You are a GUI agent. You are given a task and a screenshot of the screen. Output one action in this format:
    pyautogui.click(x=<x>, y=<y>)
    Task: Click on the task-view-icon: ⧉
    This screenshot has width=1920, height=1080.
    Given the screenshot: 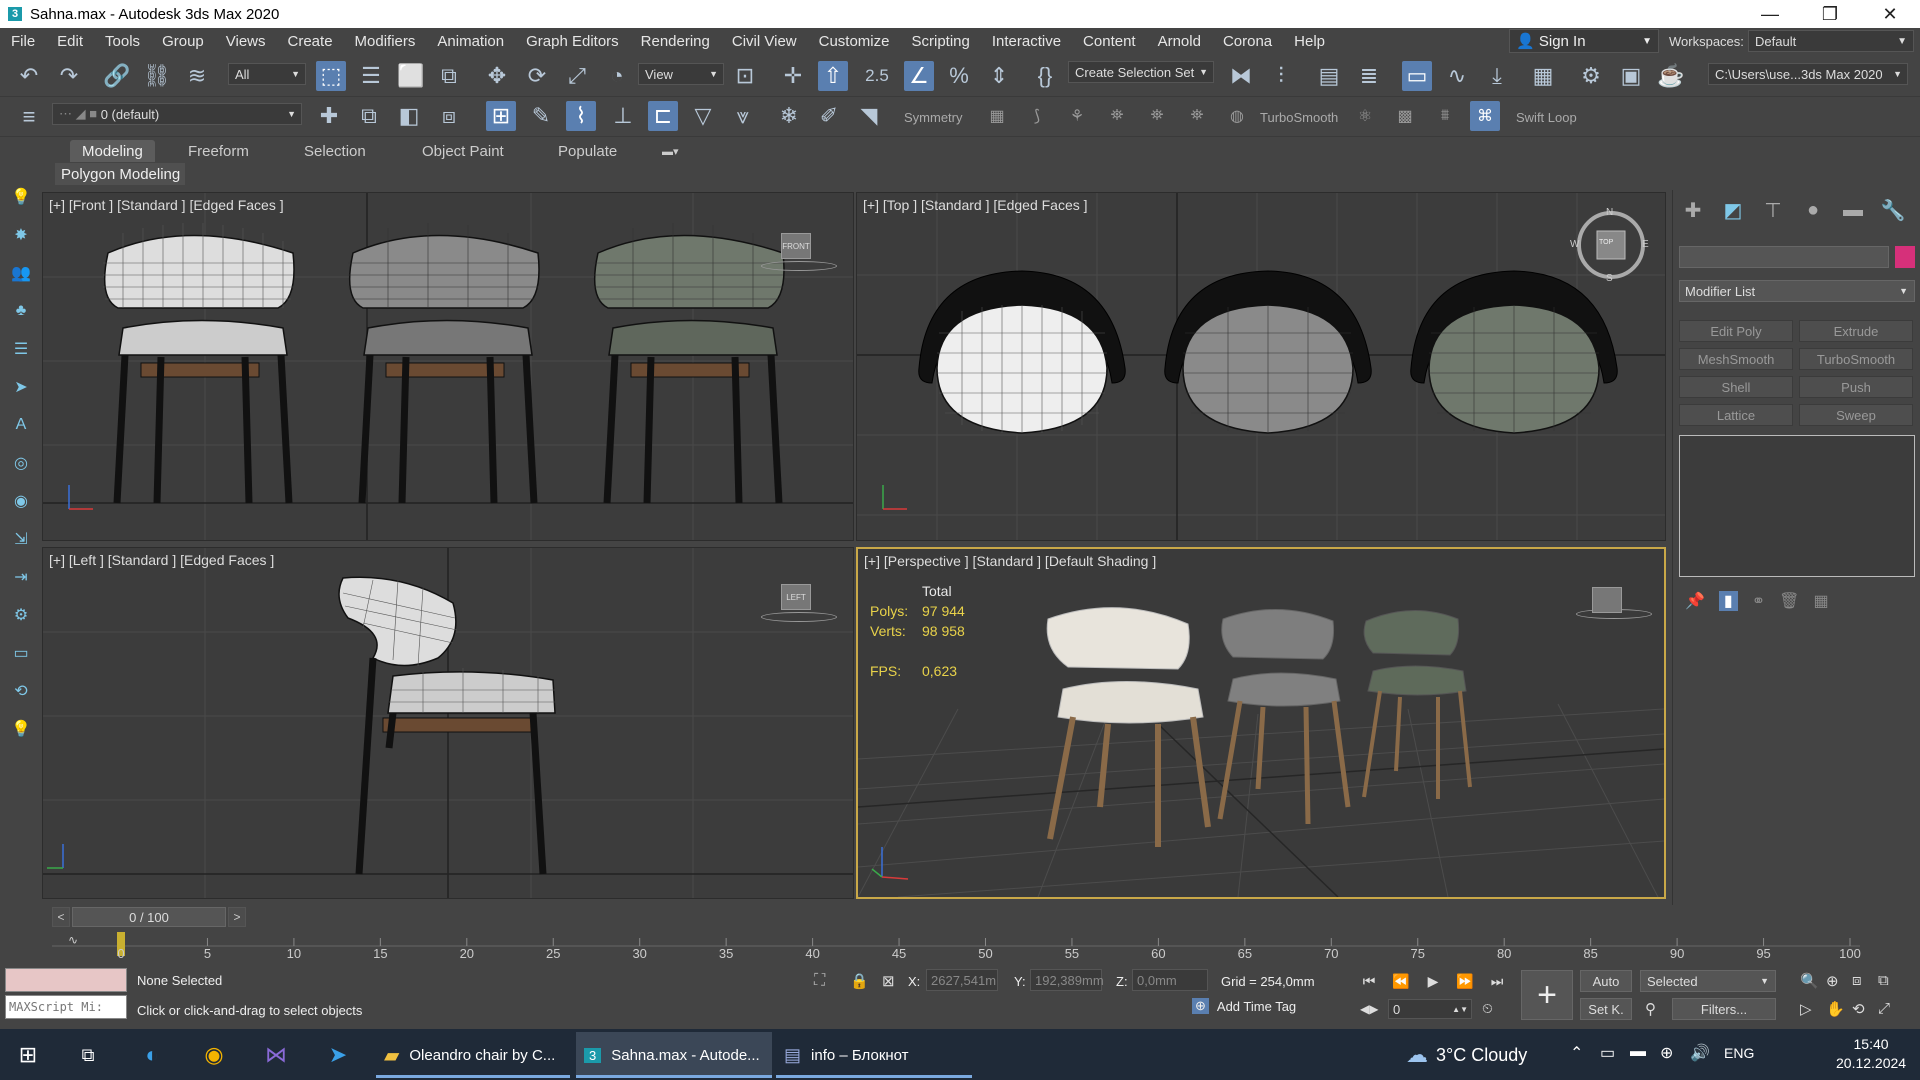 What is the action you would take?
    pyautogui.click(x=88, y=1055)
    